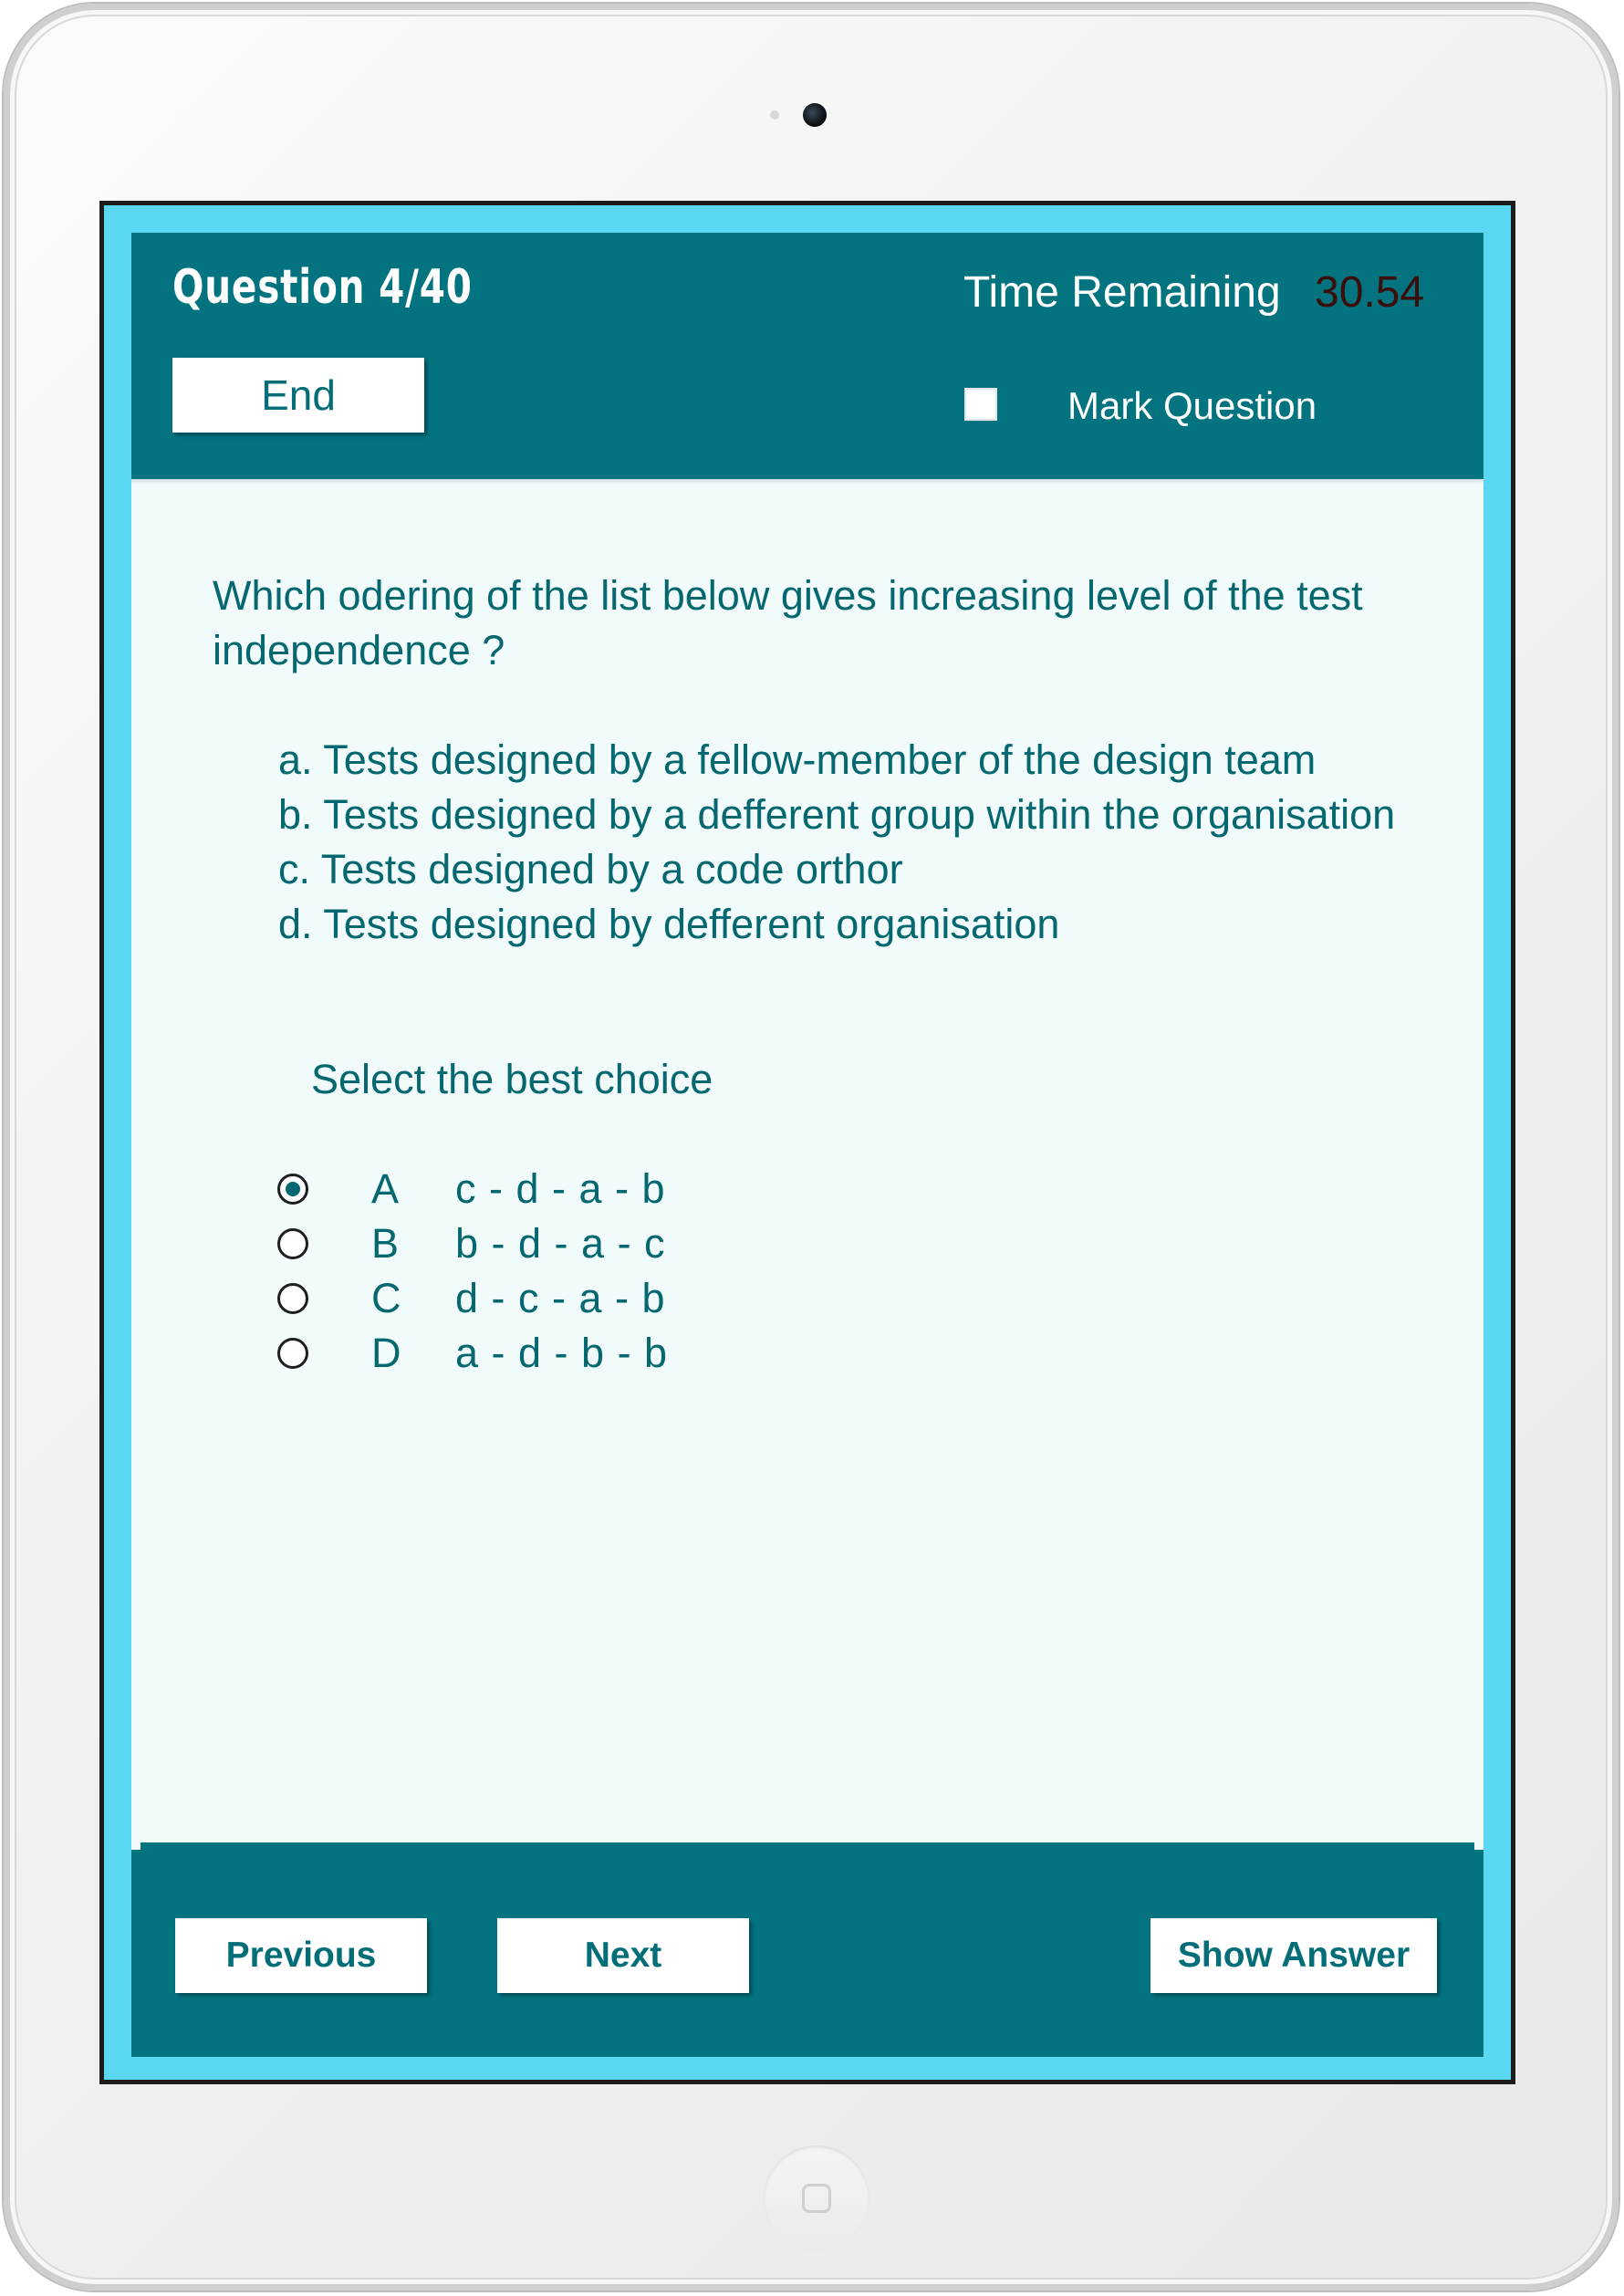  What do you see at coordinates (623, 1955) in the screenshot?
I see `next-button: Next` at bounding box center [623, 1955].